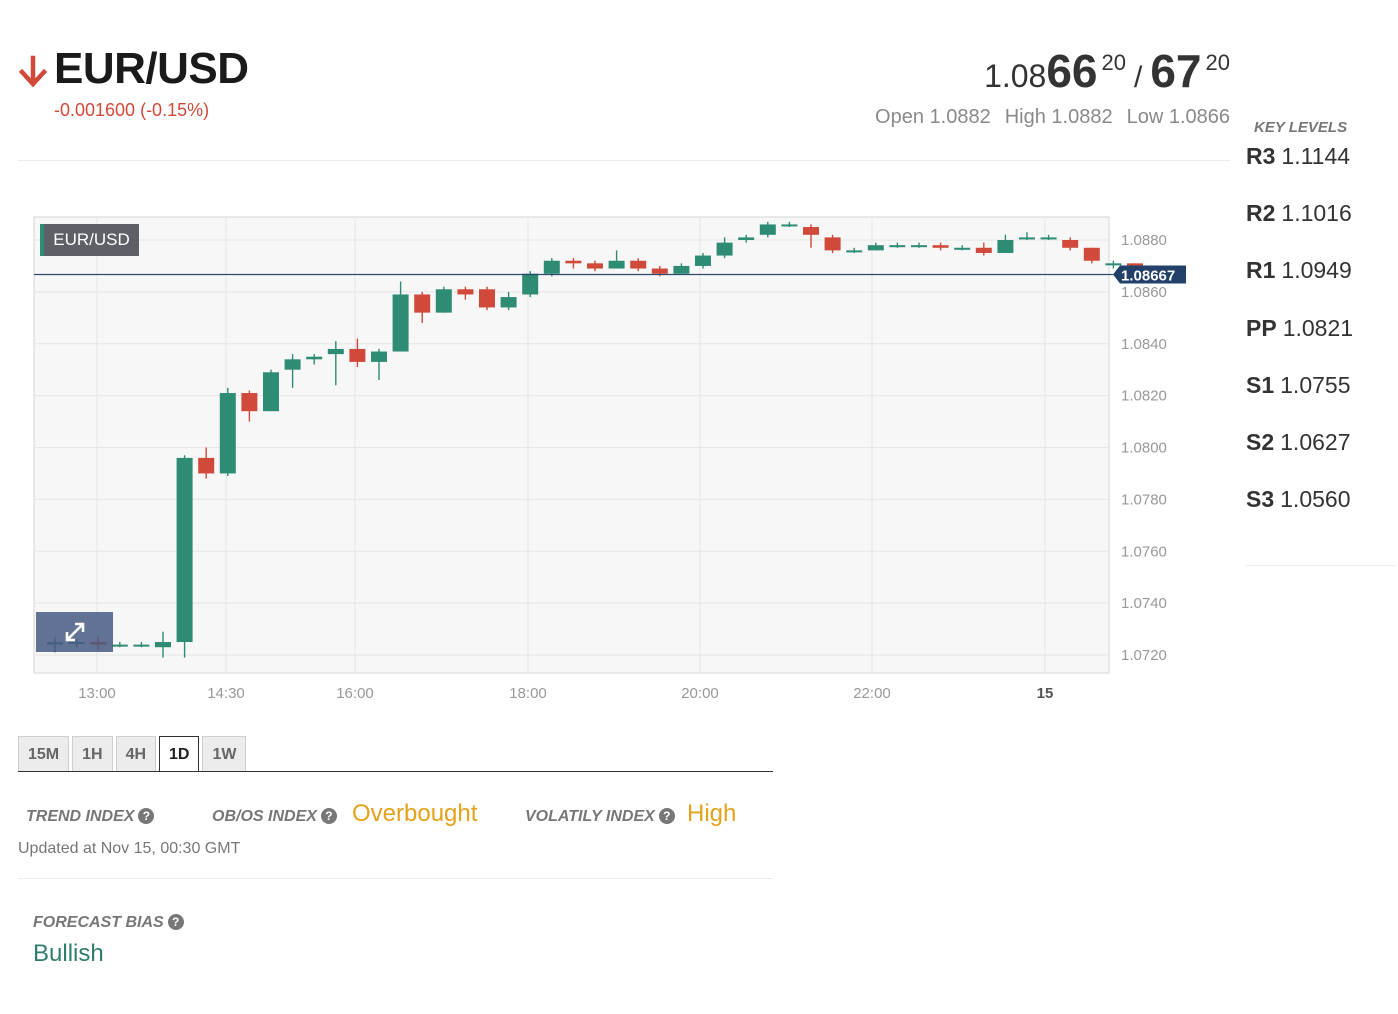 This screenshot has width=1398, height=1014. What do you see at coordinates (1298, 442) in the screenshot?
I see `key-level-s2: S2 1.0627` at bounding box center [1298, 442].